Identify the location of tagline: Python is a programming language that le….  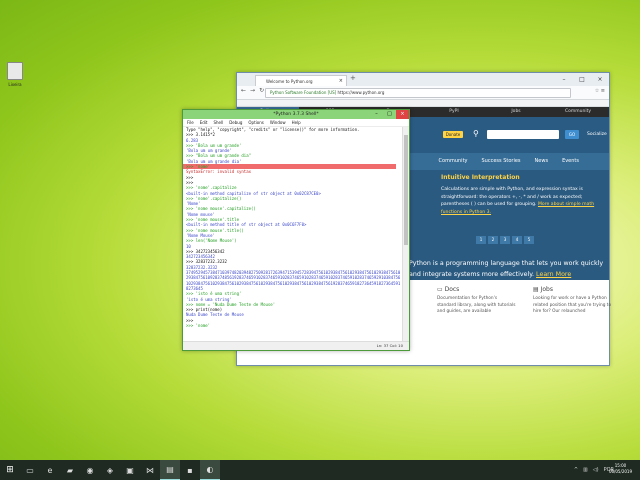
(509, 269).